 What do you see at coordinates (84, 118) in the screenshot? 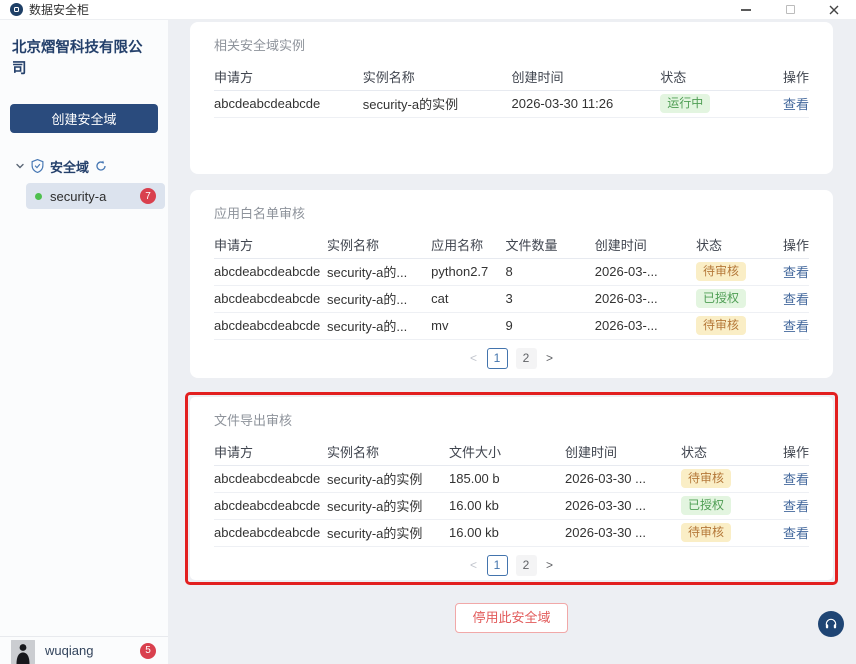
I see `create-domain-button: 创建安全域` at bounding box center [84, 118].